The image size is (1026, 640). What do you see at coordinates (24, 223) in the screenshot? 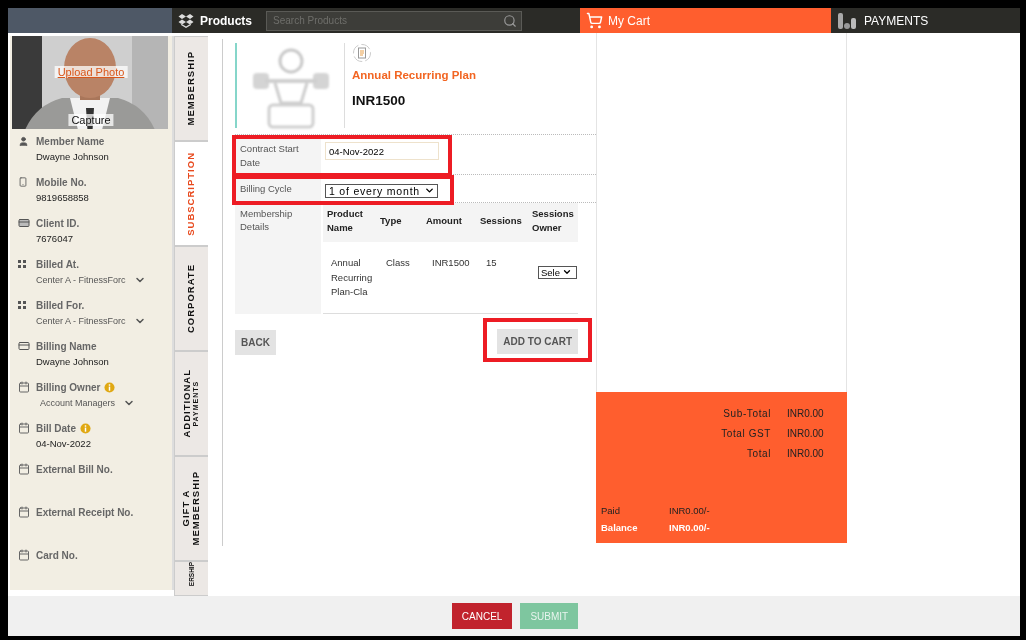
I see `id-card-icon` at bounding box center [24, 223].